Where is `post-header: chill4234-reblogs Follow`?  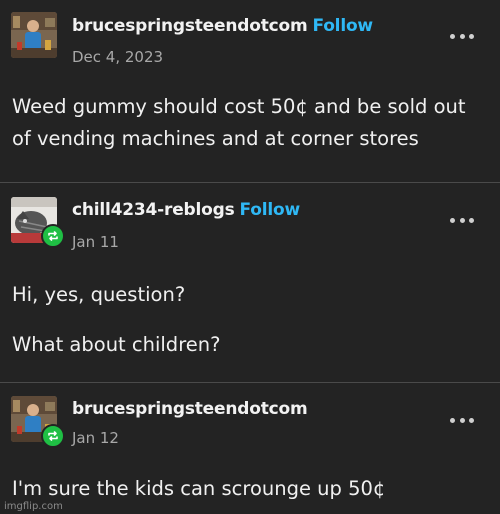
post-header: chill4234-reblogs Follow is located at coordinates (186, 210).